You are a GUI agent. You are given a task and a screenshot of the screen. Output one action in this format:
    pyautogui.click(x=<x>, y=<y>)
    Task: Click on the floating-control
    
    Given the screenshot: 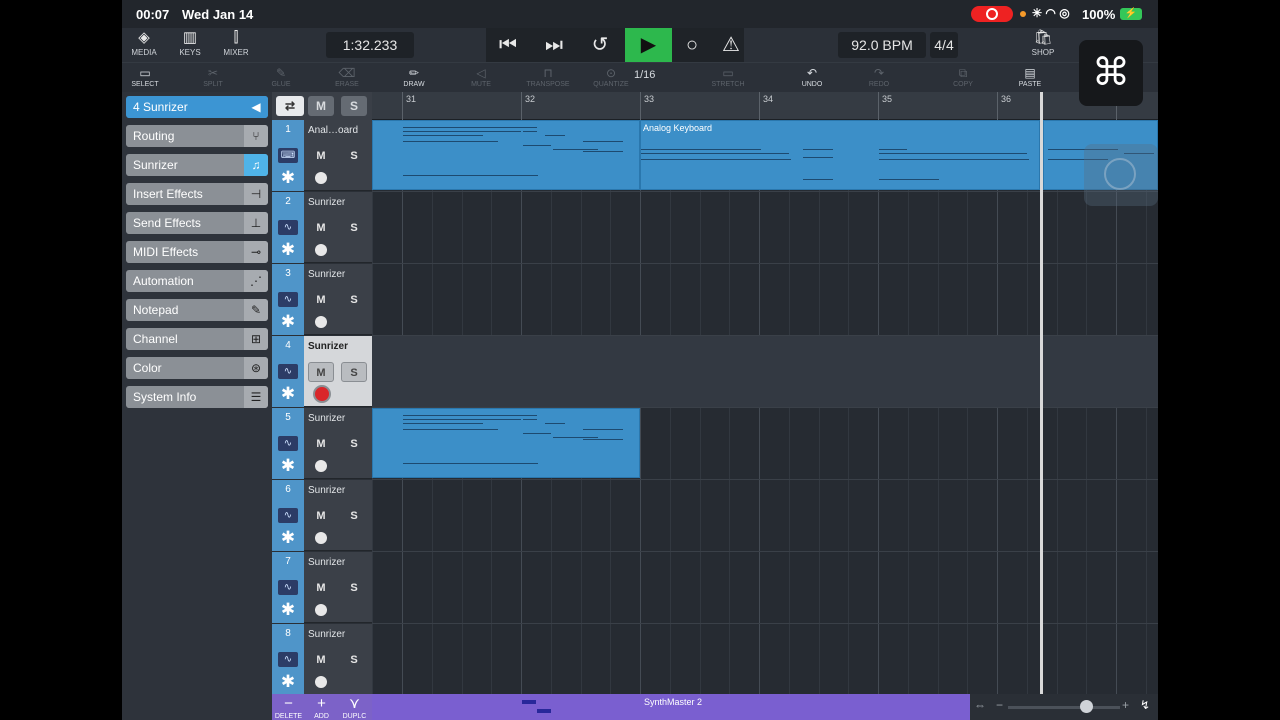 What is the action you would take?
    pyautogui.click(x=1121, y=175)
    